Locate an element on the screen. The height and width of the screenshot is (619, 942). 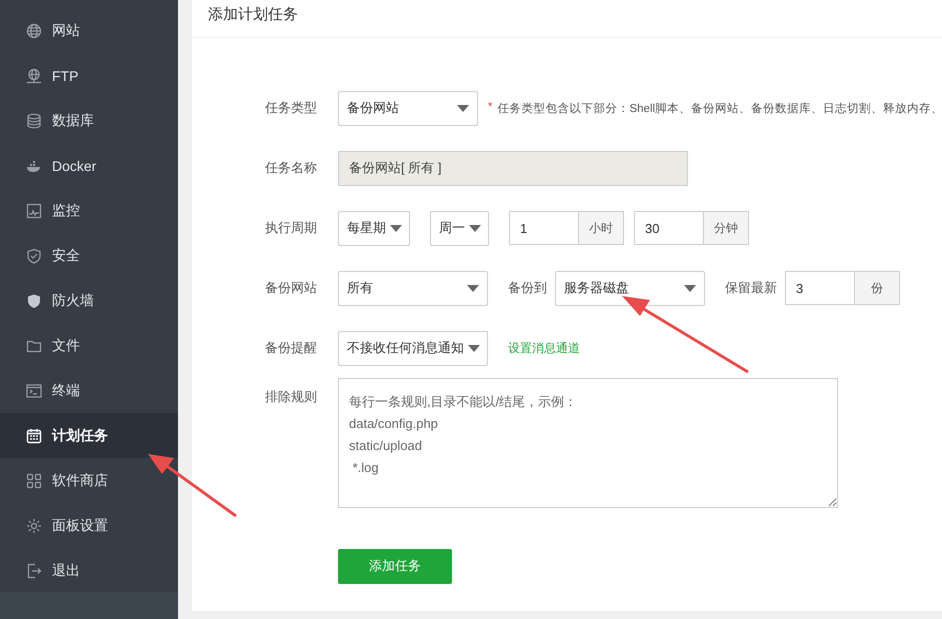
field-label: 任务类型 is located at coordinates (291, 108).